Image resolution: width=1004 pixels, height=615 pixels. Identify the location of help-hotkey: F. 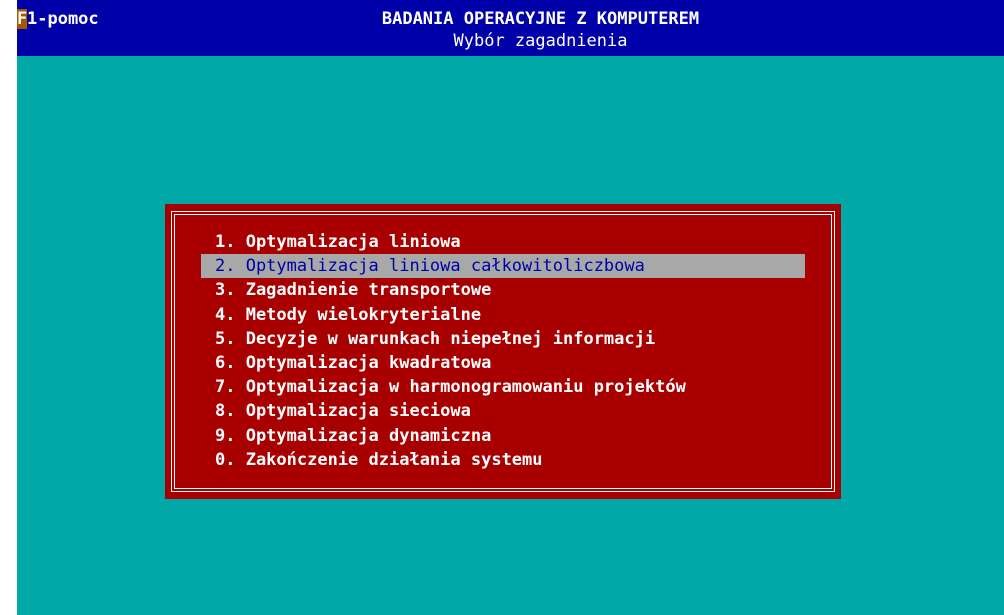
(22, 19).